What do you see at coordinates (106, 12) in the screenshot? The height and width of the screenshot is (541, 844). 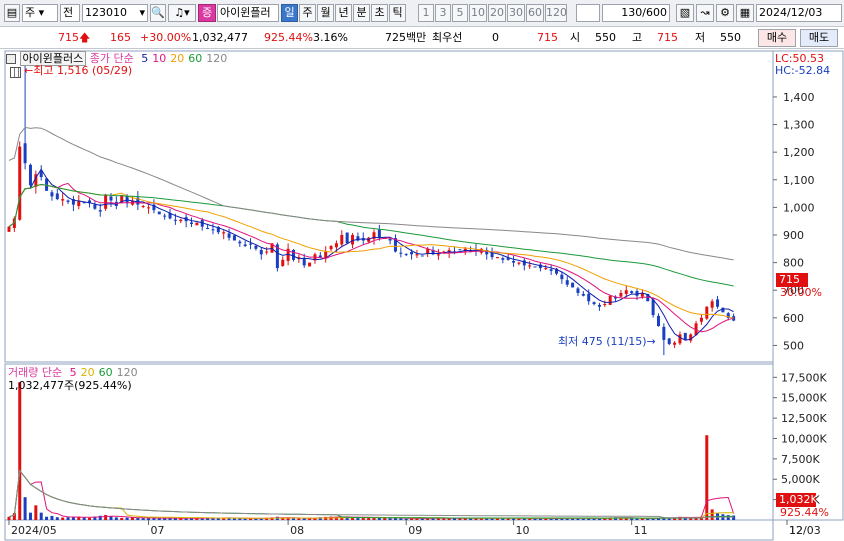 I see `stock-code-value: 123010` at bounding box center [106, 12].